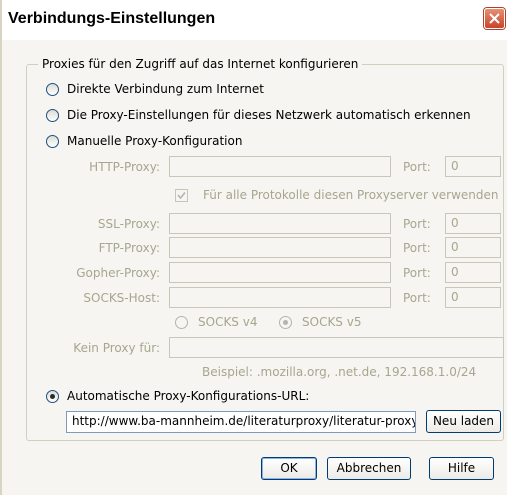 Image resolution: width=507 pixels, height=495 pixels. What do you see at coordinates (473, 247) in the screenshot?
I see `ftp-port-input: 0` at bounding box center [473, 247].